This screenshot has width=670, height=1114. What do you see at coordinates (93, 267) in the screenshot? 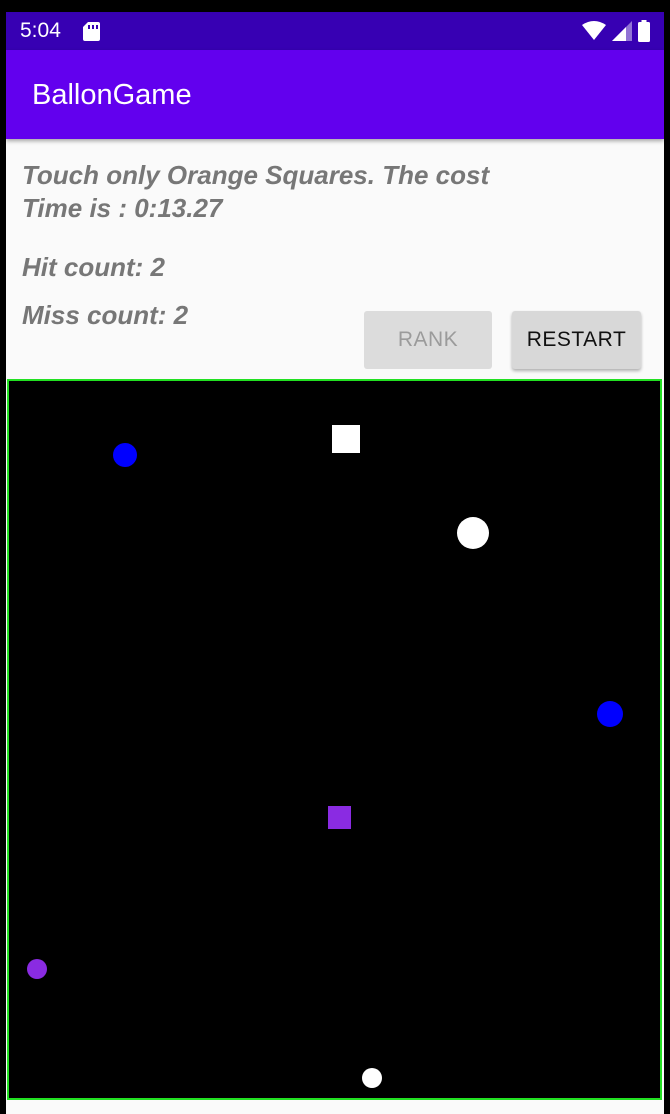
I see `hit-count-text: Hit count: 2` at bounding box center [93, 267].